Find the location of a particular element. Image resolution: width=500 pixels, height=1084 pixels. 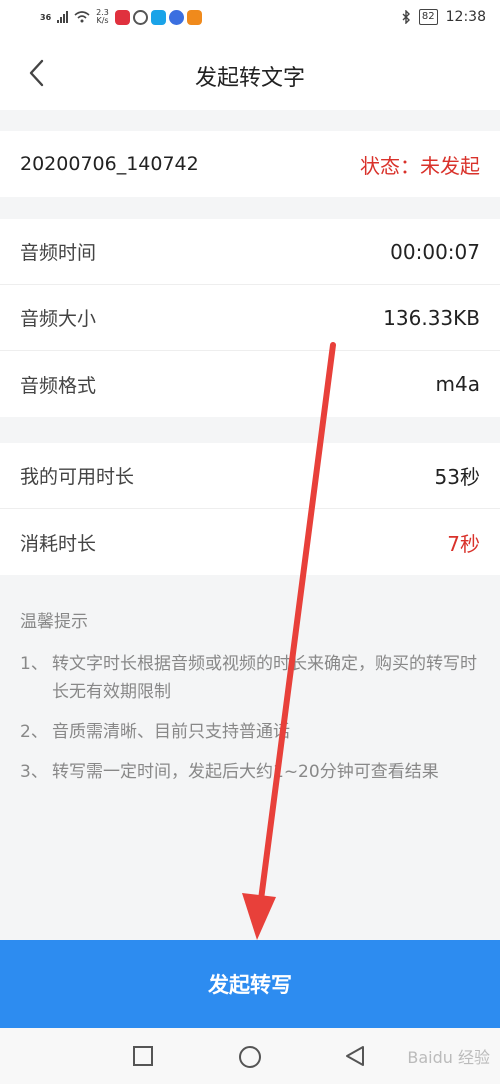

clock: 12:38 is located at coordinates (465, 17).